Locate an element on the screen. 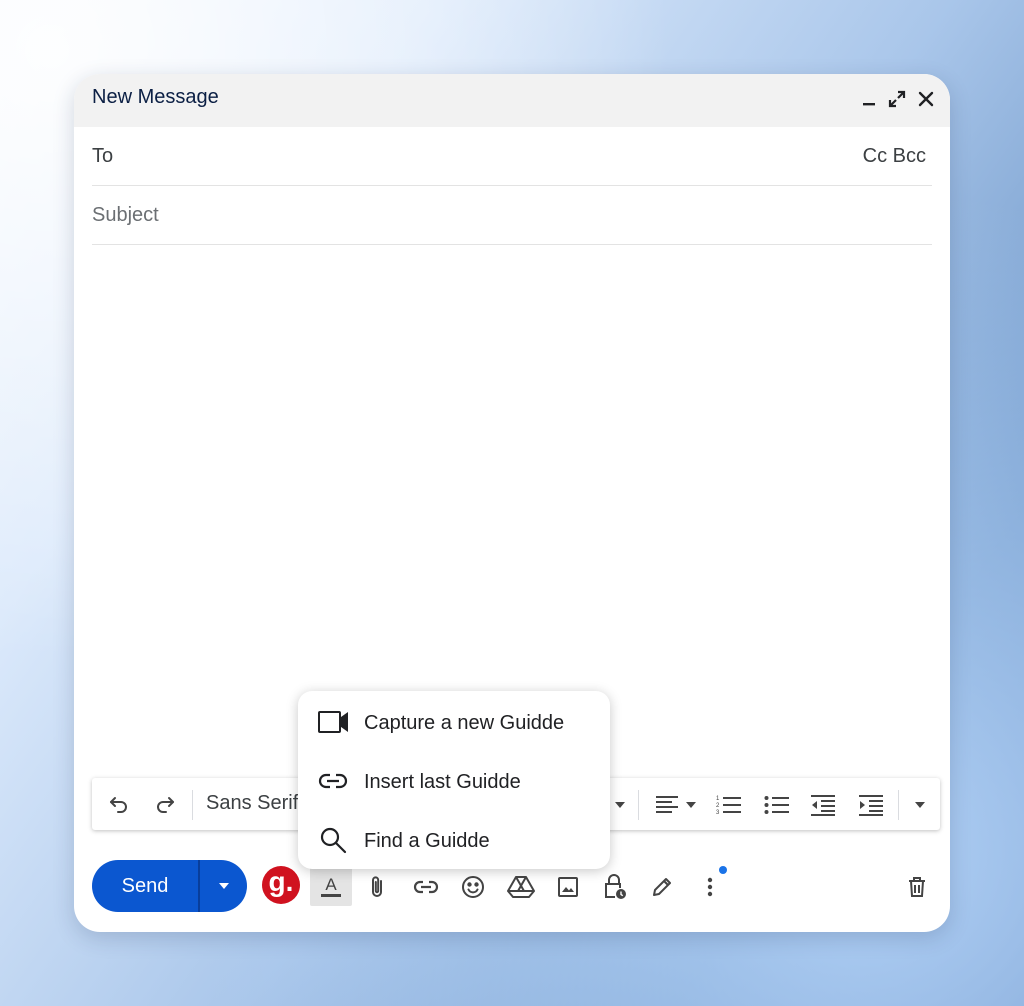  insert-drive-button is located at coordinates (521, 887).